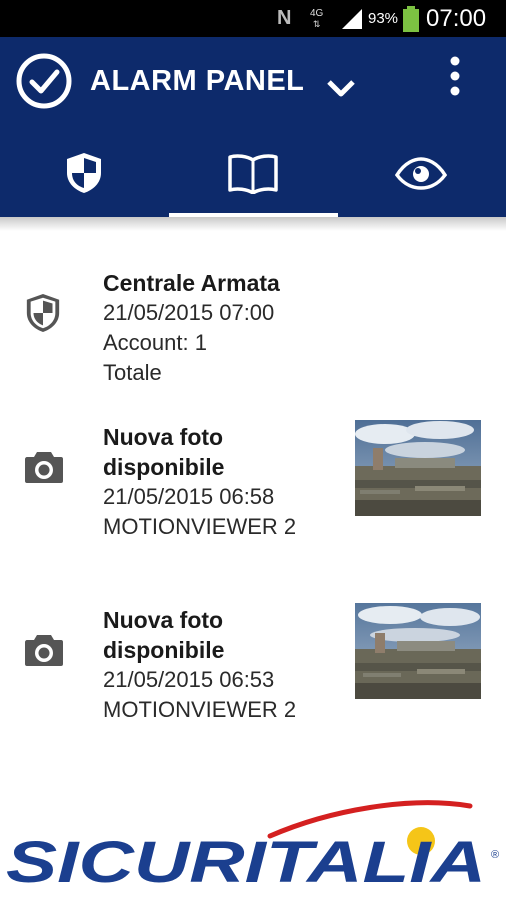 Image resolution: width=506 pixels, height=901 pixels. I want to click on chevron-down-icon, so click(341, 88).